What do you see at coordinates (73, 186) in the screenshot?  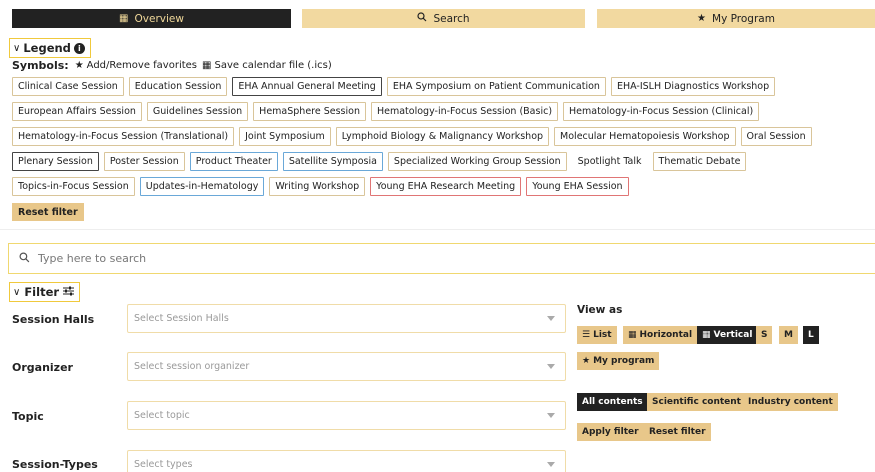 I see `tag-topics-in-focus-session: Topics-in-Focus Session` at bounding box center [73, 186].